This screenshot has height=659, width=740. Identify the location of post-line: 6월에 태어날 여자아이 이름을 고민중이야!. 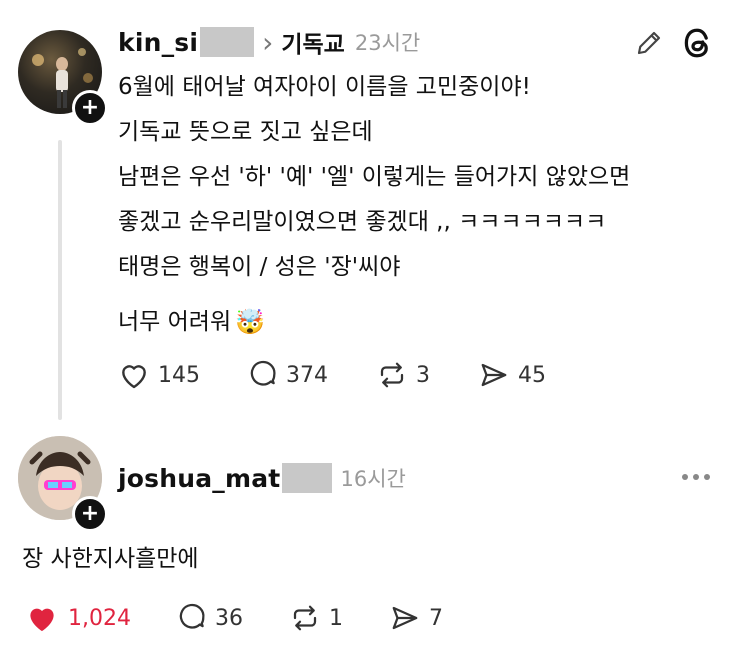
(324, 87).